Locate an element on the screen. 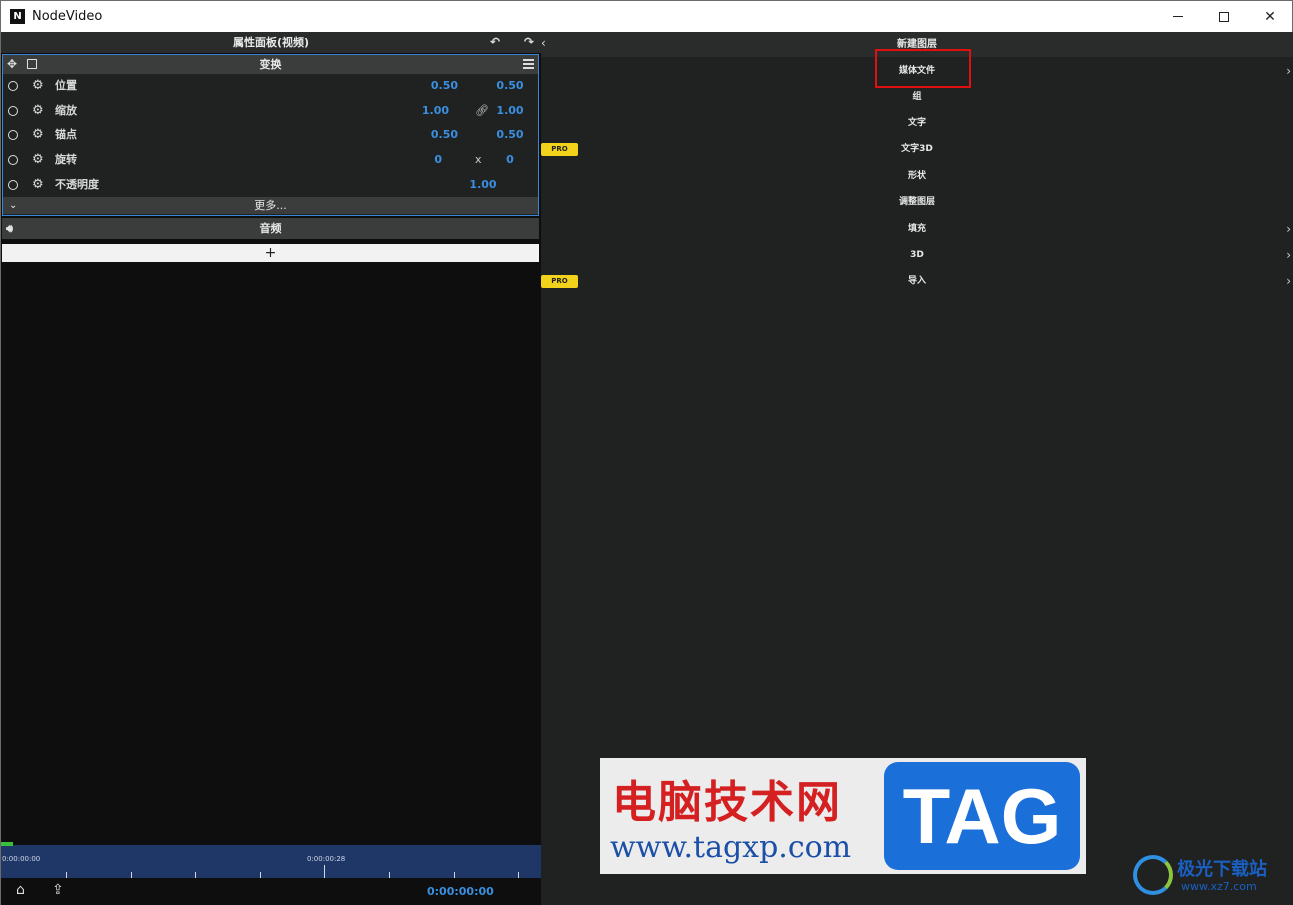 This screenshot has width=1293, height=905. opacity-value: 1.00 is located at coordinates (483, 185).